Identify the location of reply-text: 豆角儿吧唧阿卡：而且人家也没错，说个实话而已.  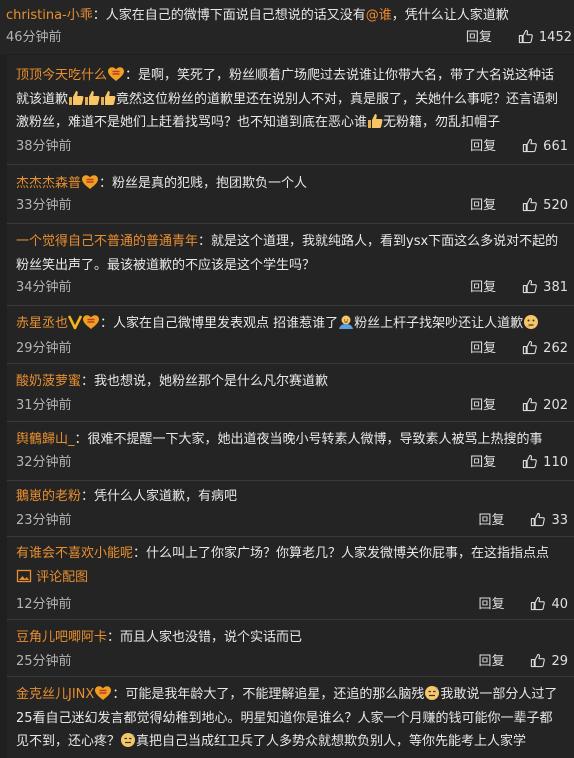
(290, 638).